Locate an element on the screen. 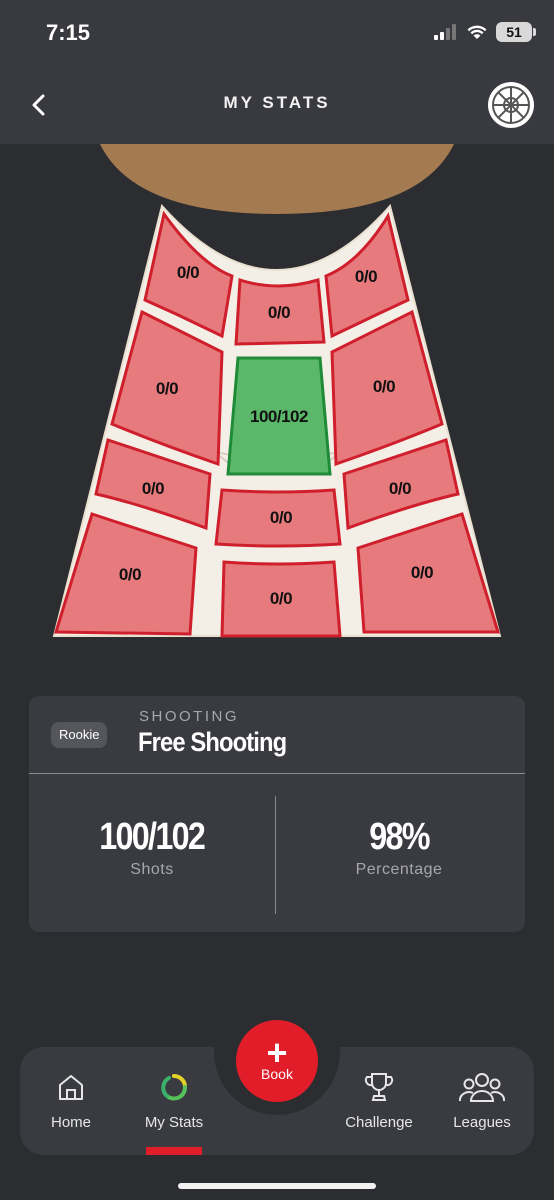 The image size is (554, 1200). session-metrics: 100/102 Shots 98% Percentage is located at coordinates (277, 853).